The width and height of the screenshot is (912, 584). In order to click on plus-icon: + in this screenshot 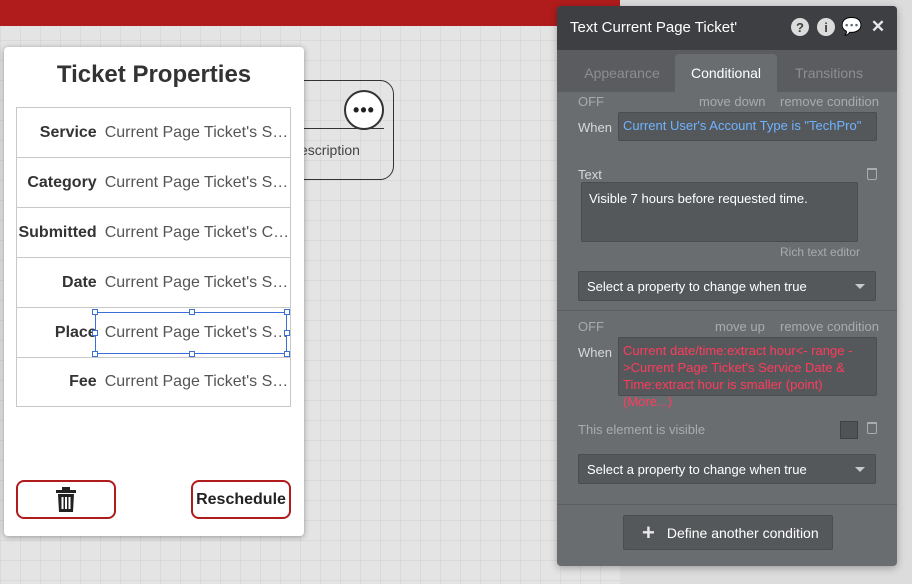, I will do `click(648, 532)`.